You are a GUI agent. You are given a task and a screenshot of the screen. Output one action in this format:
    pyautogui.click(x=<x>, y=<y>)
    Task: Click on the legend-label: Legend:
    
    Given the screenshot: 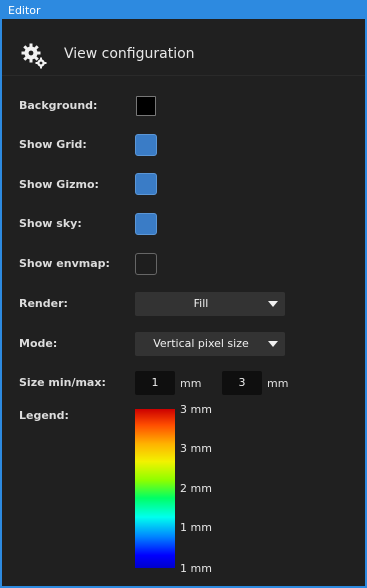 What is the action you would take?
    pyautogui.click(x=44, y=415)
    